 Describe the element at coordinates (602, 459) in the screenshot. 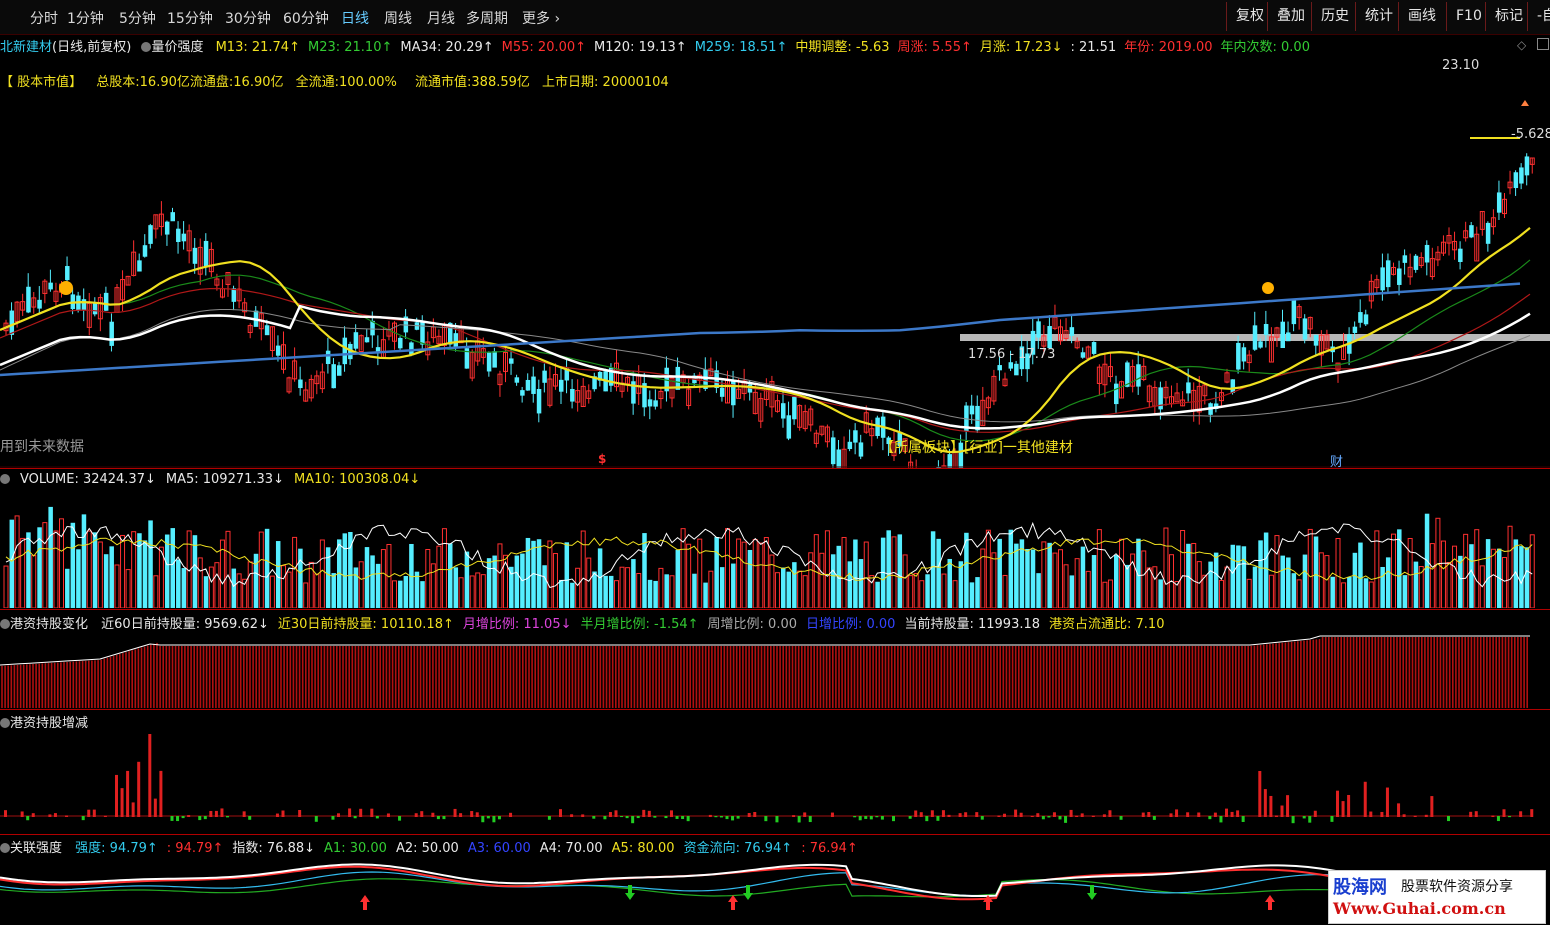

I see `dividend-marker: $` at that location.